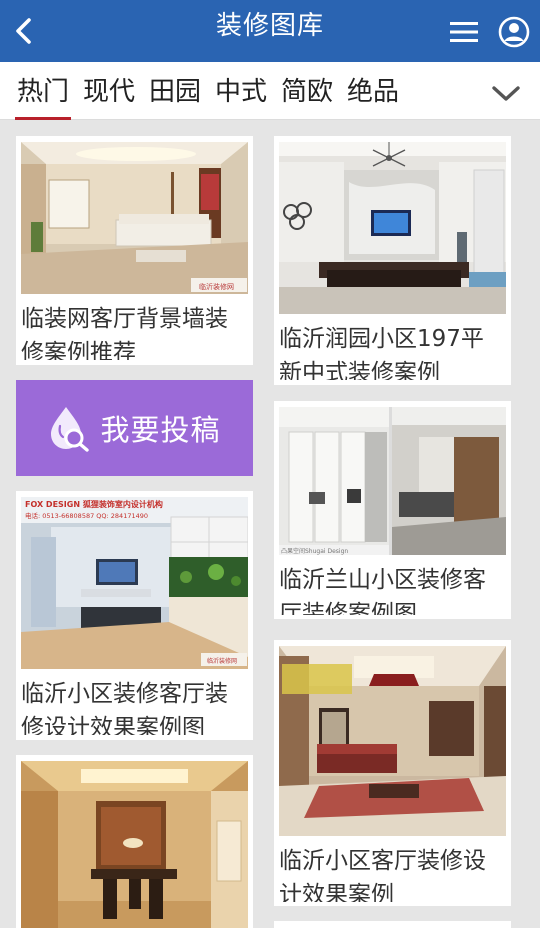 This screenshot has height=928, width=540. What do you see at coordinates (70, 429) in the screenshot?
I see `drop-search-icon` at bounding box center [70, 429].